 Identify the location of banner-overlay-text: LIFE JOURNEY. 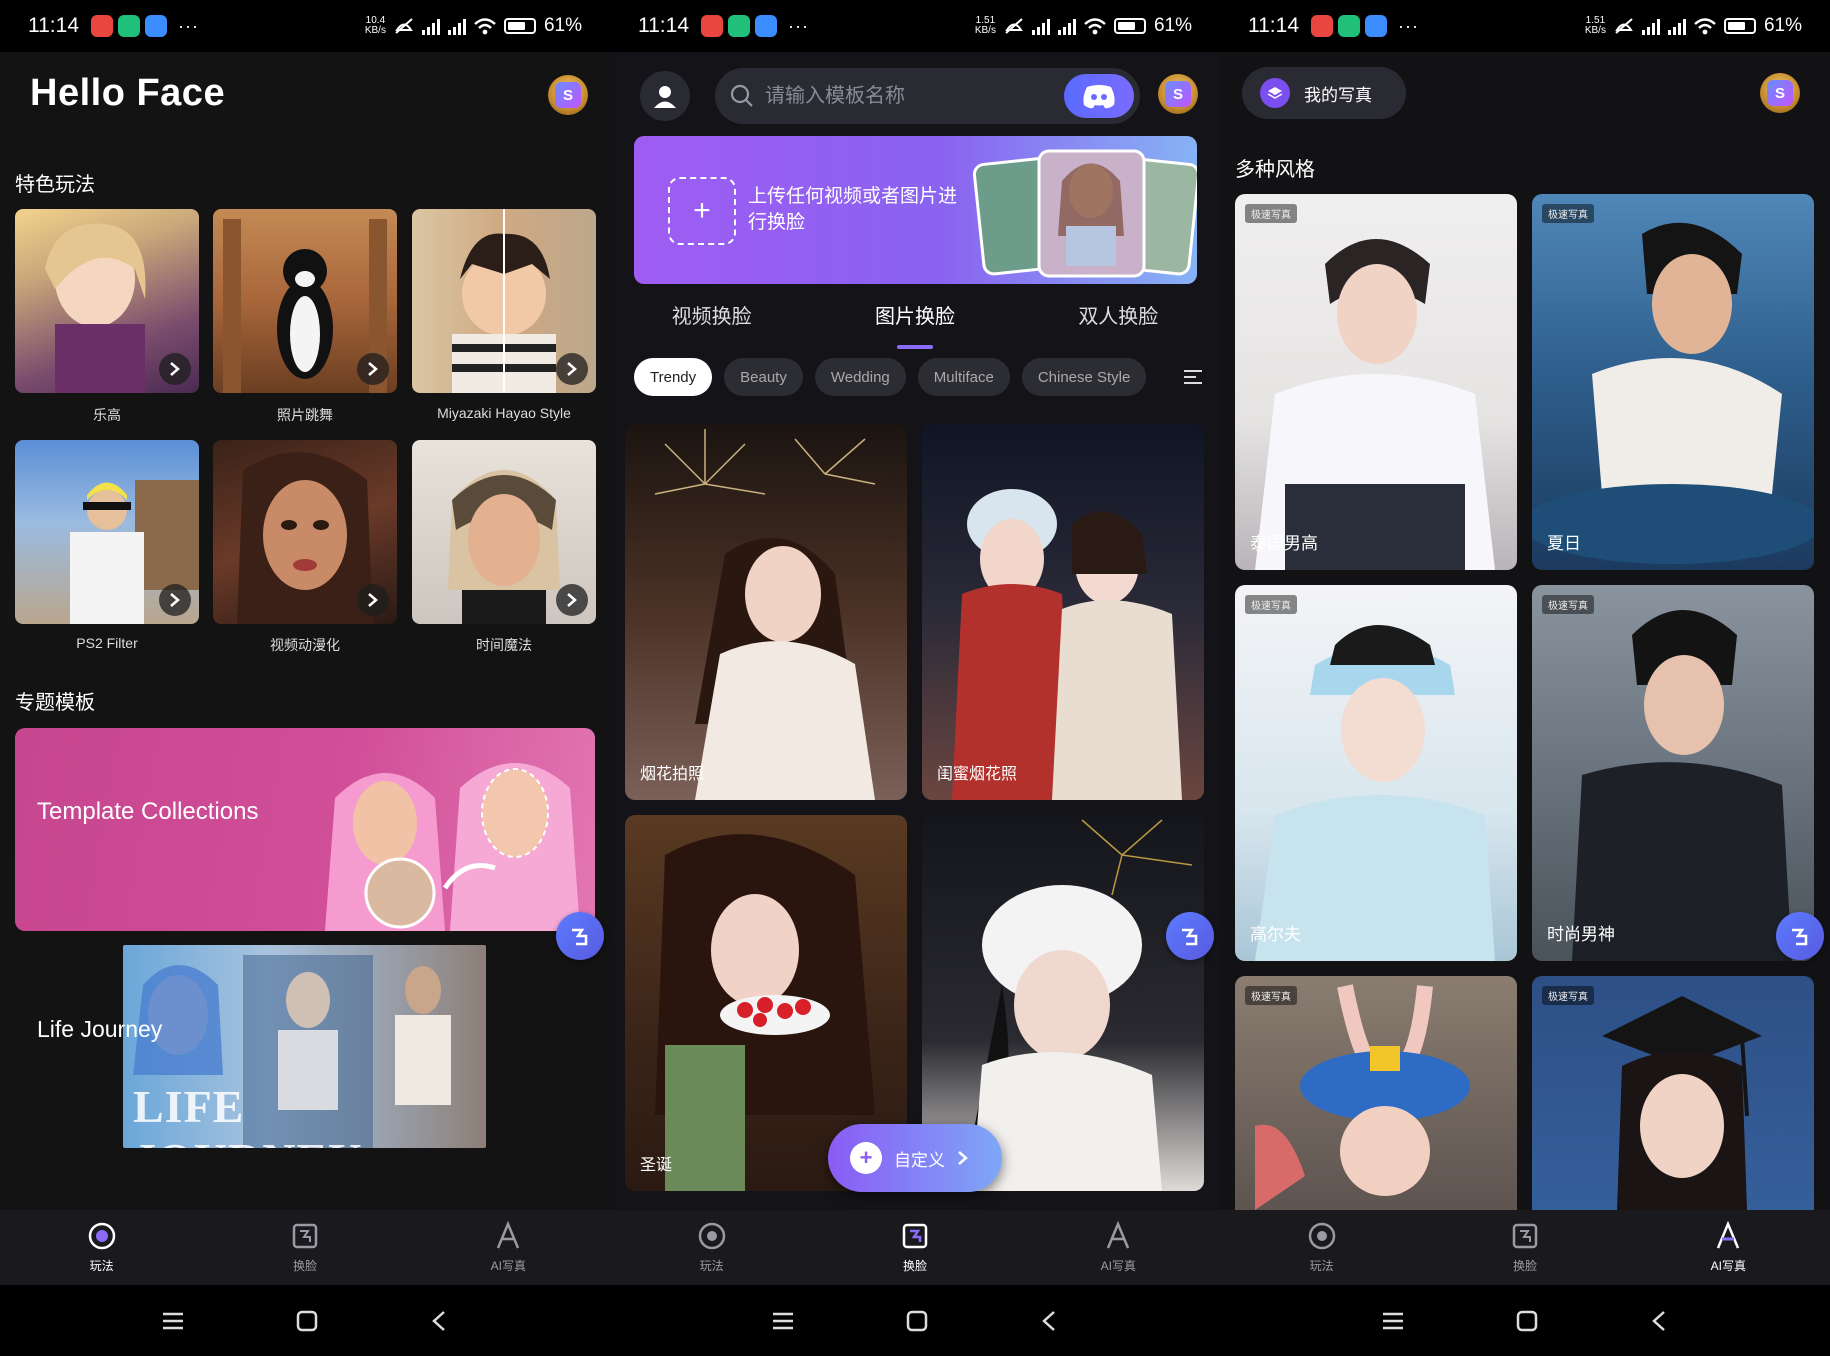
(247, 1114).